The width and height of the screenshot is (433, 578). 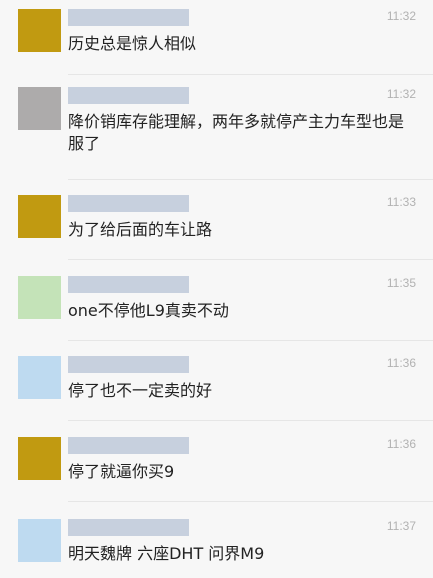 I want to click on comment-text: 为了给后面的车让路, so click(x=140, y=229).